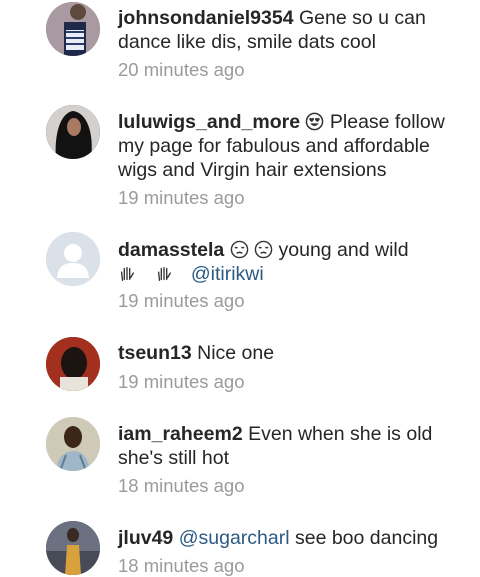 This screenshot has width=480, height=577. Describe the element at coordinates (343, 250) in the screenshot. I see `comment-text: young and wild` at that location.